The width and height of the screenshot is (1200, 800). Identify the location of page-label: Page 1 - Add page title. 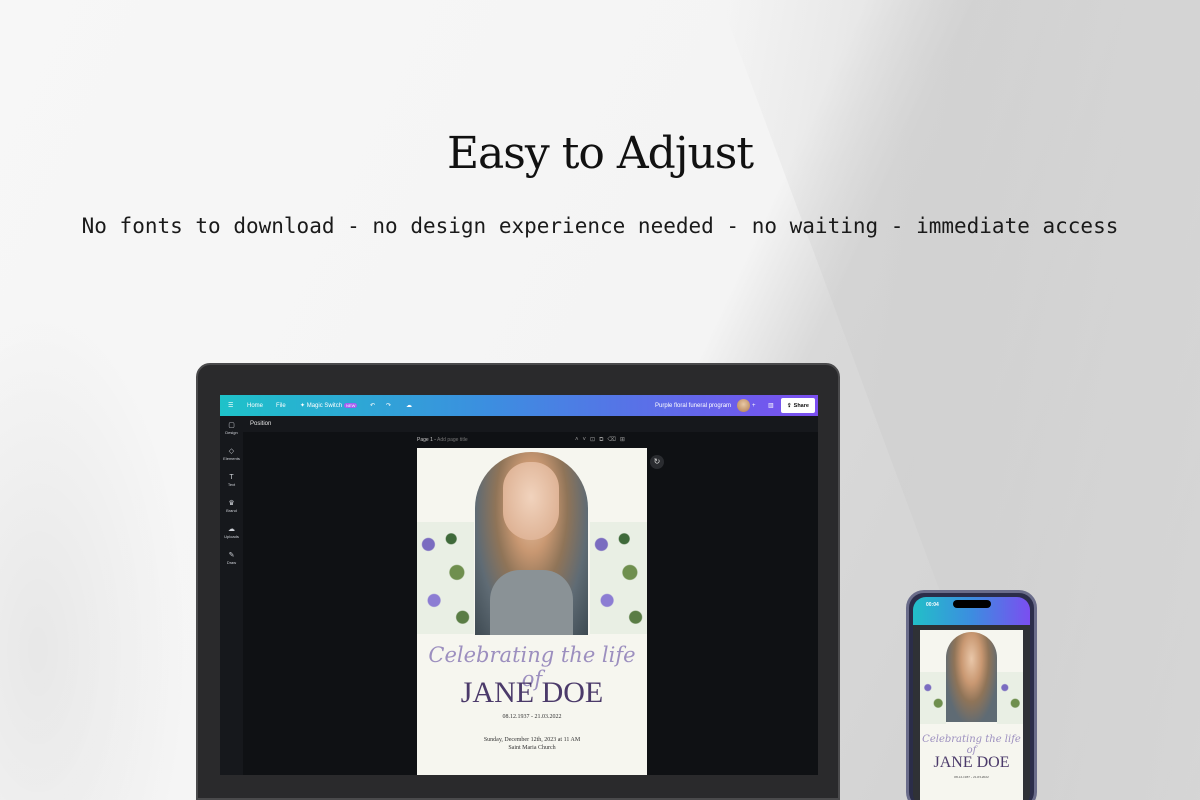
(442, 440).